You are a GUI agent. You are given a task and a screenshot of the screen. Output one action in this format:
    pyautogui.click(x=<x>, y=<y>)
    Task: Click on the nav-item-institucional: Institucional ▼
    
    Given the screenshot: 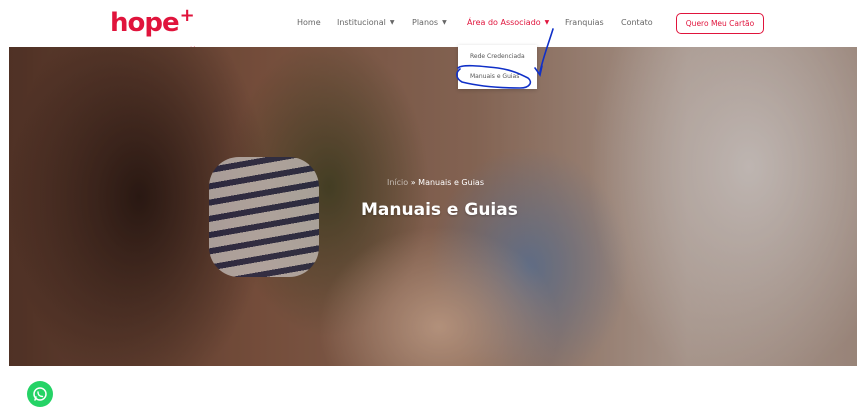 What is the action you would take?
    pyautogui.click(x=366, y=22)
    